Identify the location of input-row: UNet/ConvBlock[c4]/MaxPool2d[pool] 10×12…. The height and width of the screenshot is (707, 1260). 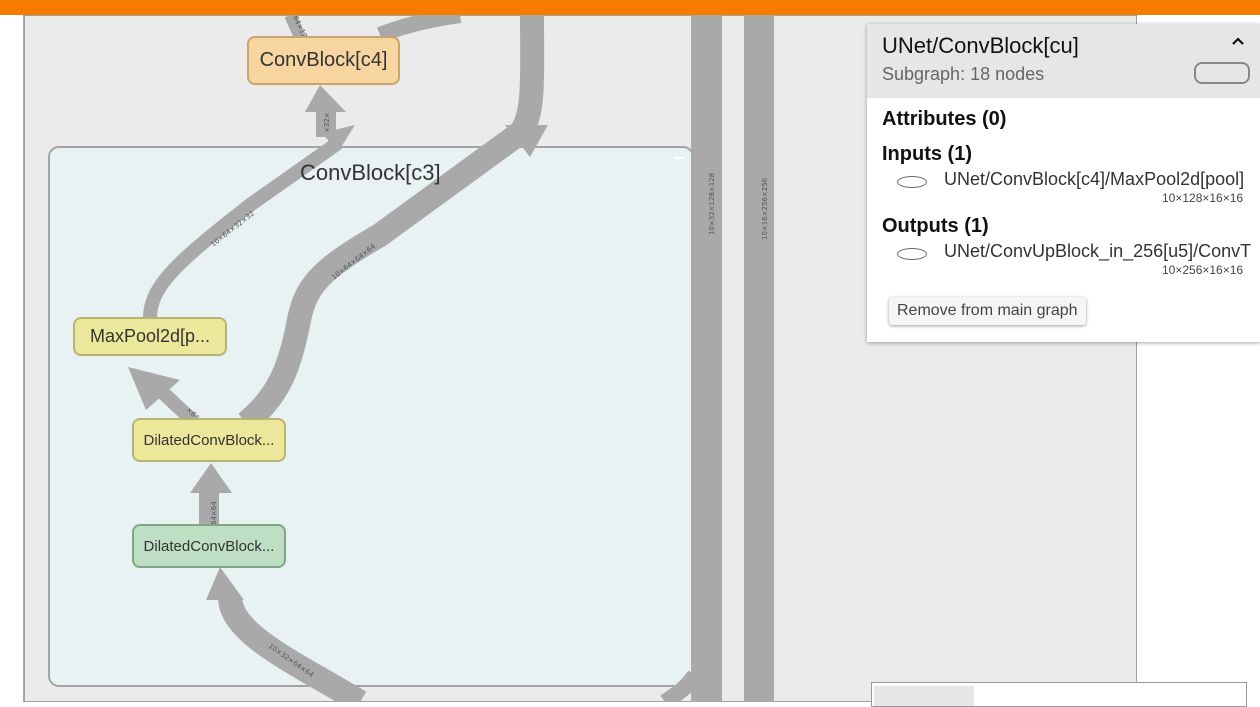
(1078, 189).